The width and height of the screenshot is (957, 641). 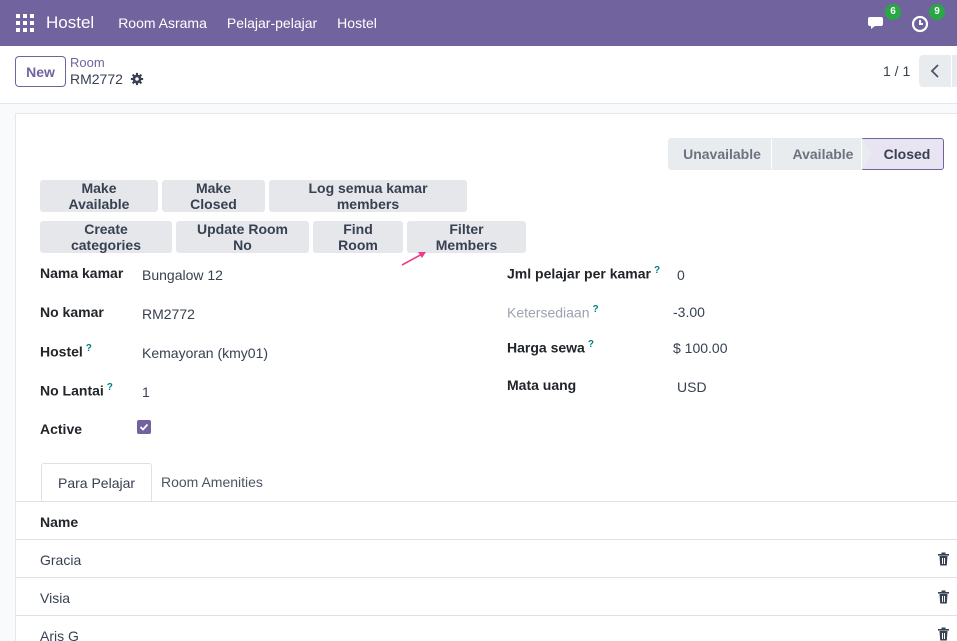 I want to click on messages-button: 6, so click(x=884, y=18).